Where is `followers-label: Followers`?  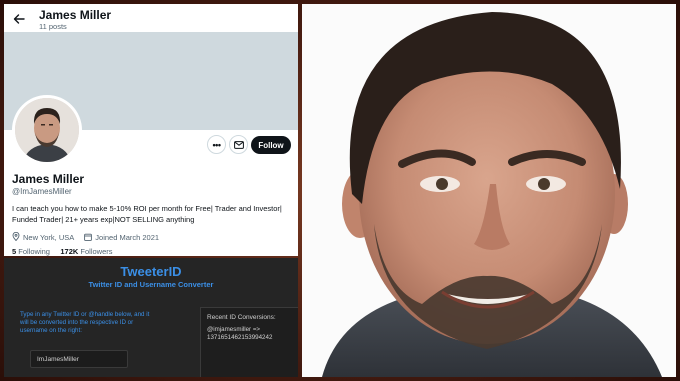 followers-label: Followers is located at coordinates (96, 251).